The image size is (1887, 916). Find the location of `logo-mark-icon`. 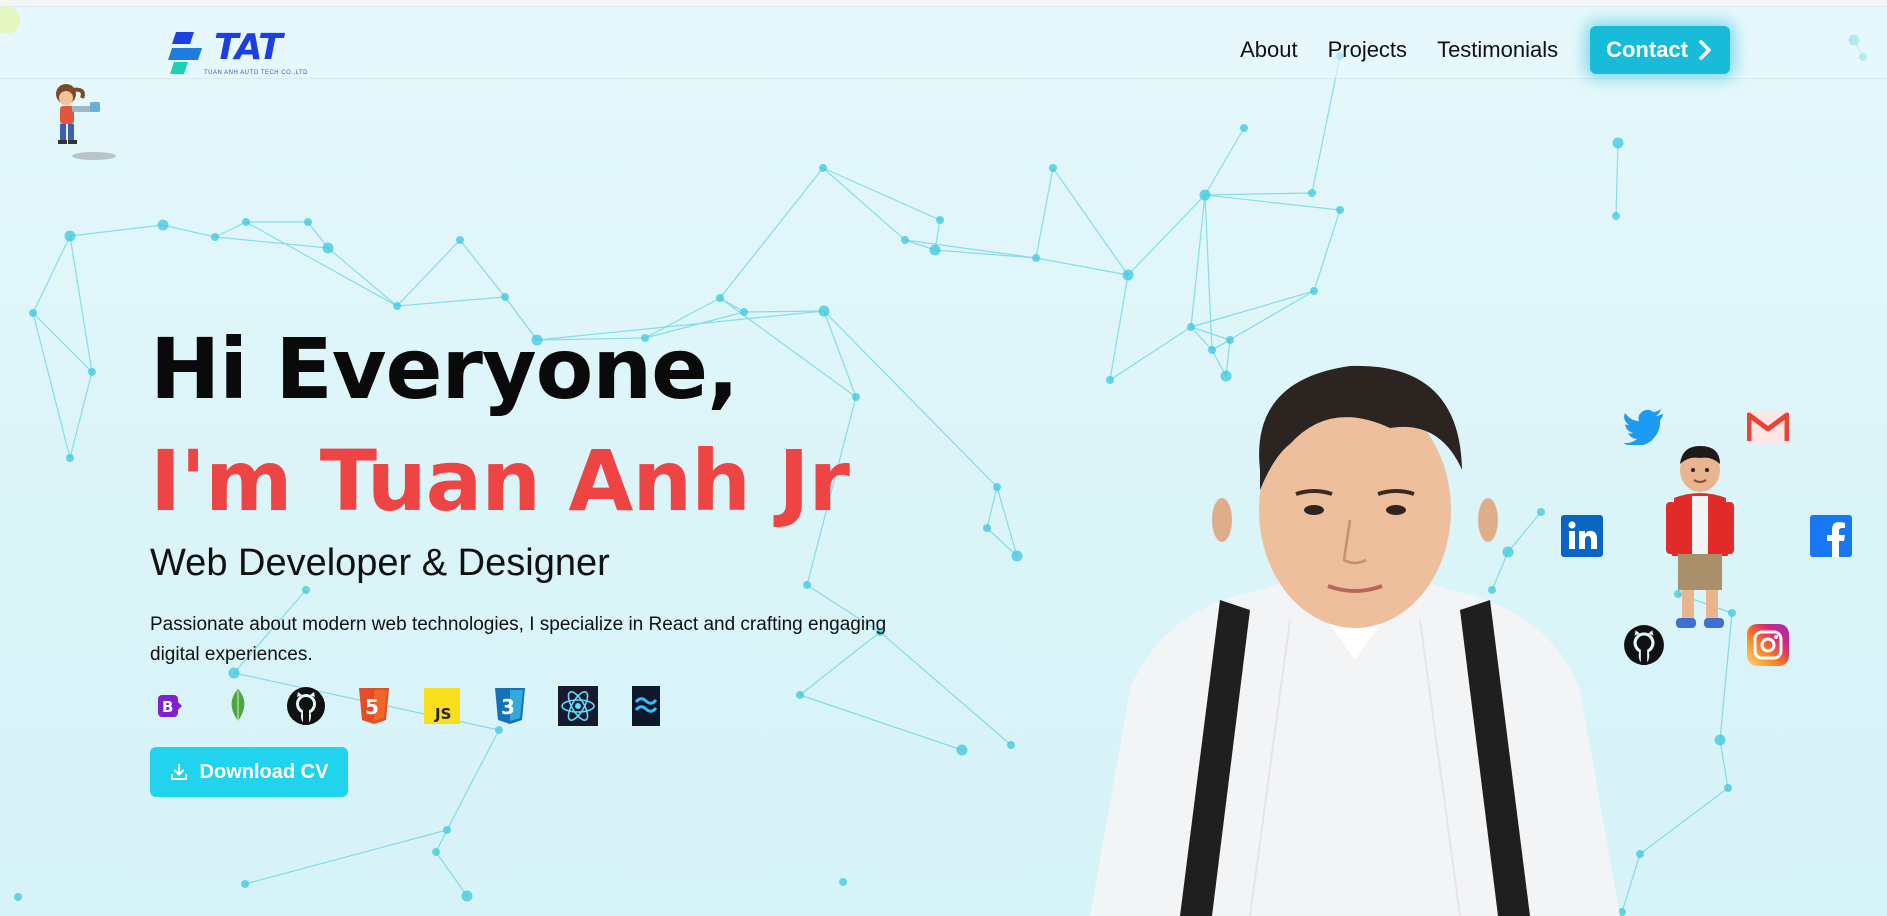

logo-mark-icon is located at coordinates (185, 53).